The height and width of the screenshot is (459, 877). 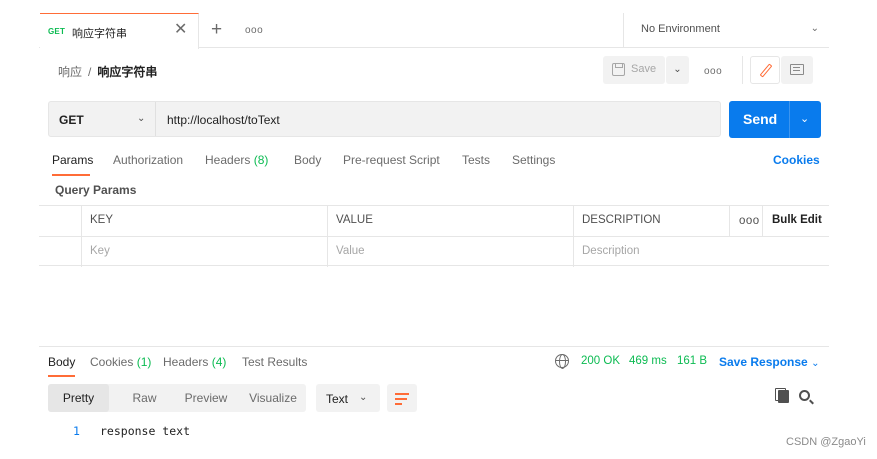 What do you see at coordinates (804, 395) in the screenshot?
I see `search-icon` at bounding box center [804, 395].